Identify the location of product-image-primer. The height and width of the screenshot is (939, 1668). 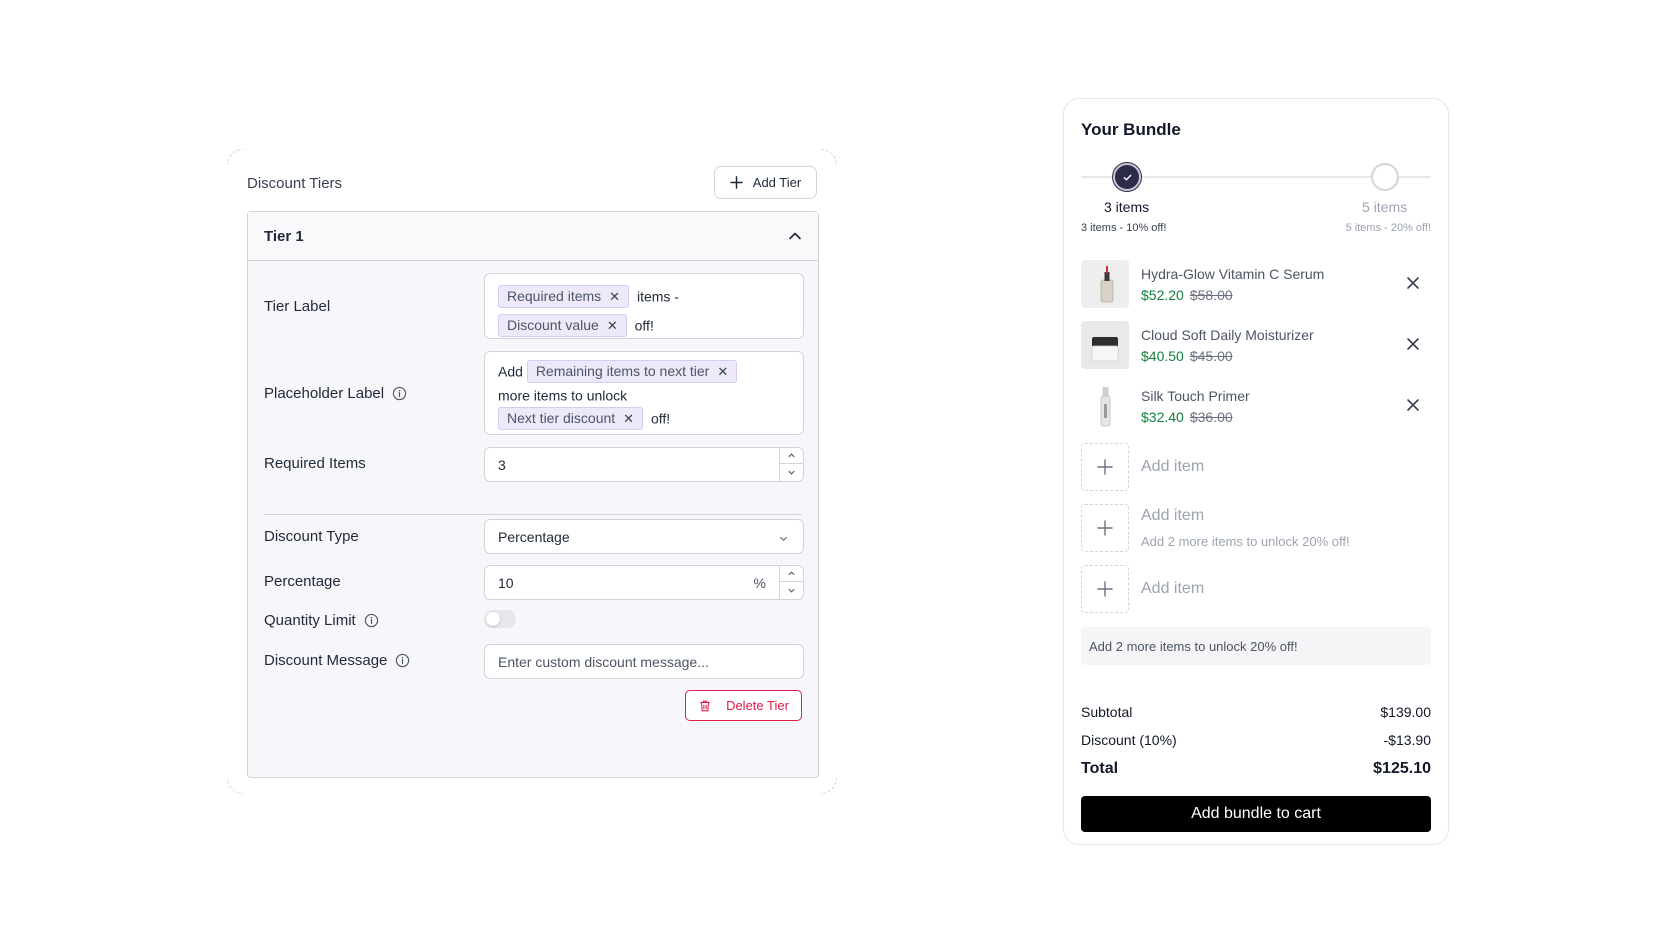
(1105, 406).